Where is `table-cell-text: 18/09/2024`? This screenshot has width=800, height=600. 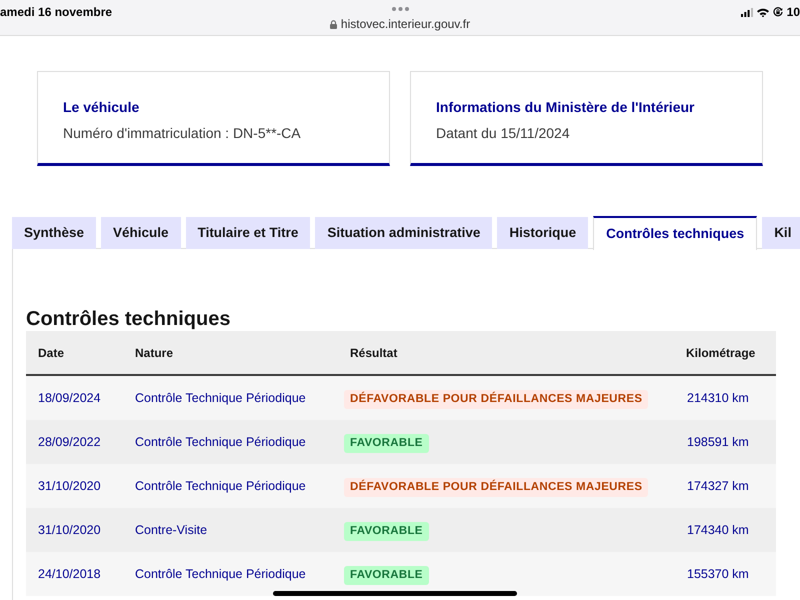
table-cell-text: 18/09/2024 is located at coordinates (69, 398).